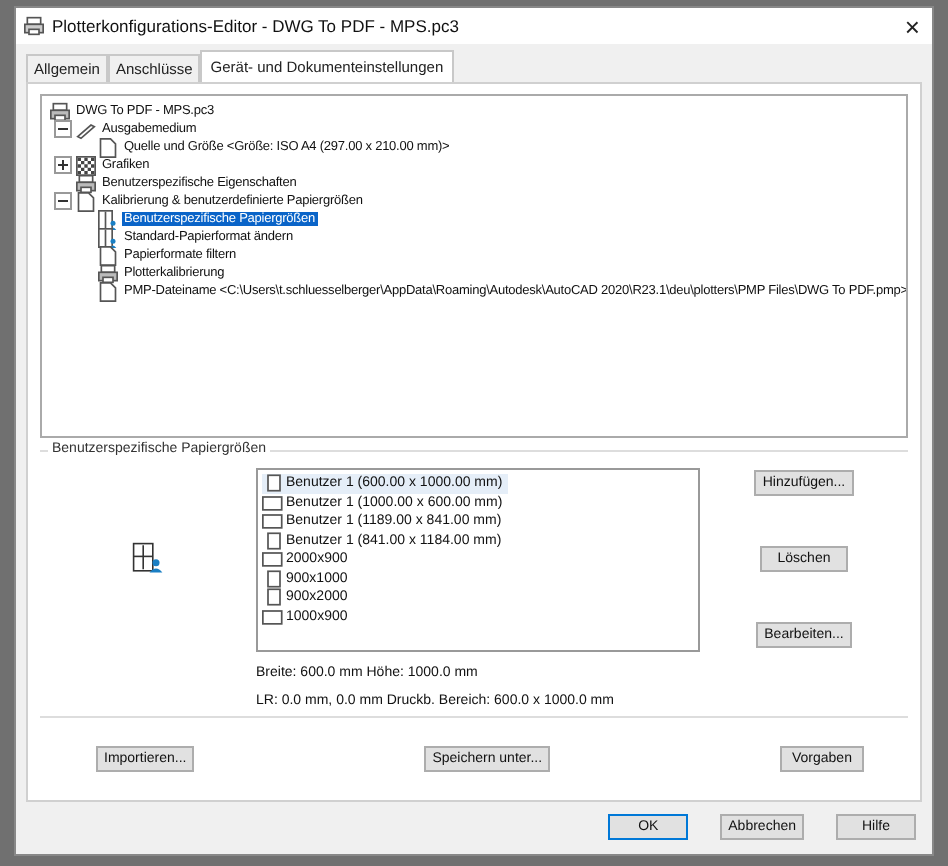 The width and height of the screenshot is (948, 866). What do you see at coordinates (86, 165) in the screenshot?
I see `checker-icon` at bounding box center [86, 165].